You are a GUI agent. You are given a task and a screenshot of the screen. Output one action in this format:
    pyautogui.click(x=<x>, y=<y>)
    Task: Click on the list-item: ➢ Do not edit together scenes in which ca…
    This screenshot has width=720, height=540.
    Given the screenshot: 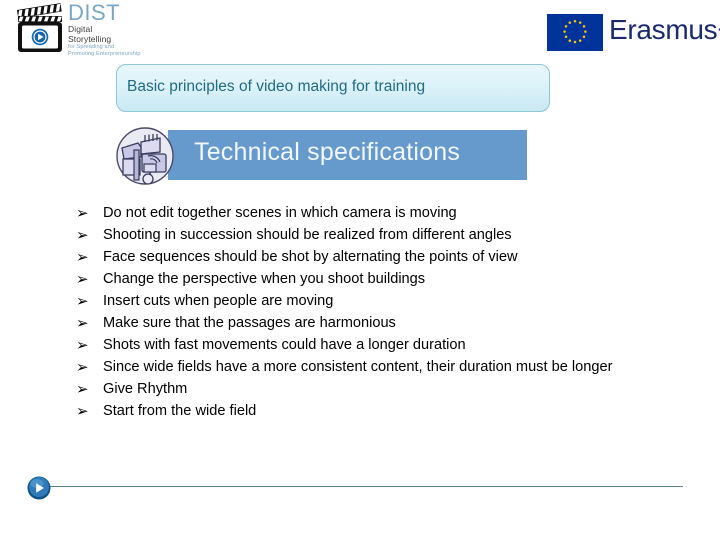 What is the action you would take?
    pyautogui.click(x=366, y=213)
    